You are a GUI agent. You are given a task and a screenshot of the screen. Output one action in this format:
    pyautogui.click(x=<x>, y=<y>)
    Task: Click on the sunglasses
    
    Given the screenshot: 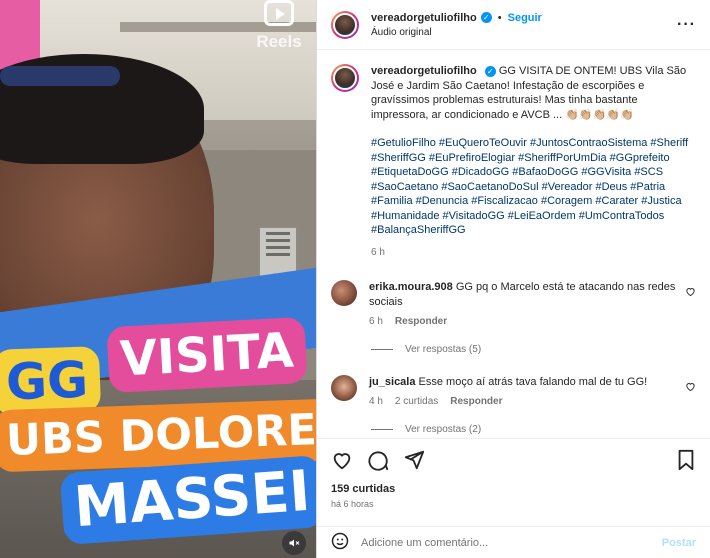 What is the action you would take?
    pyautogui.click(x=60, y=76)
    